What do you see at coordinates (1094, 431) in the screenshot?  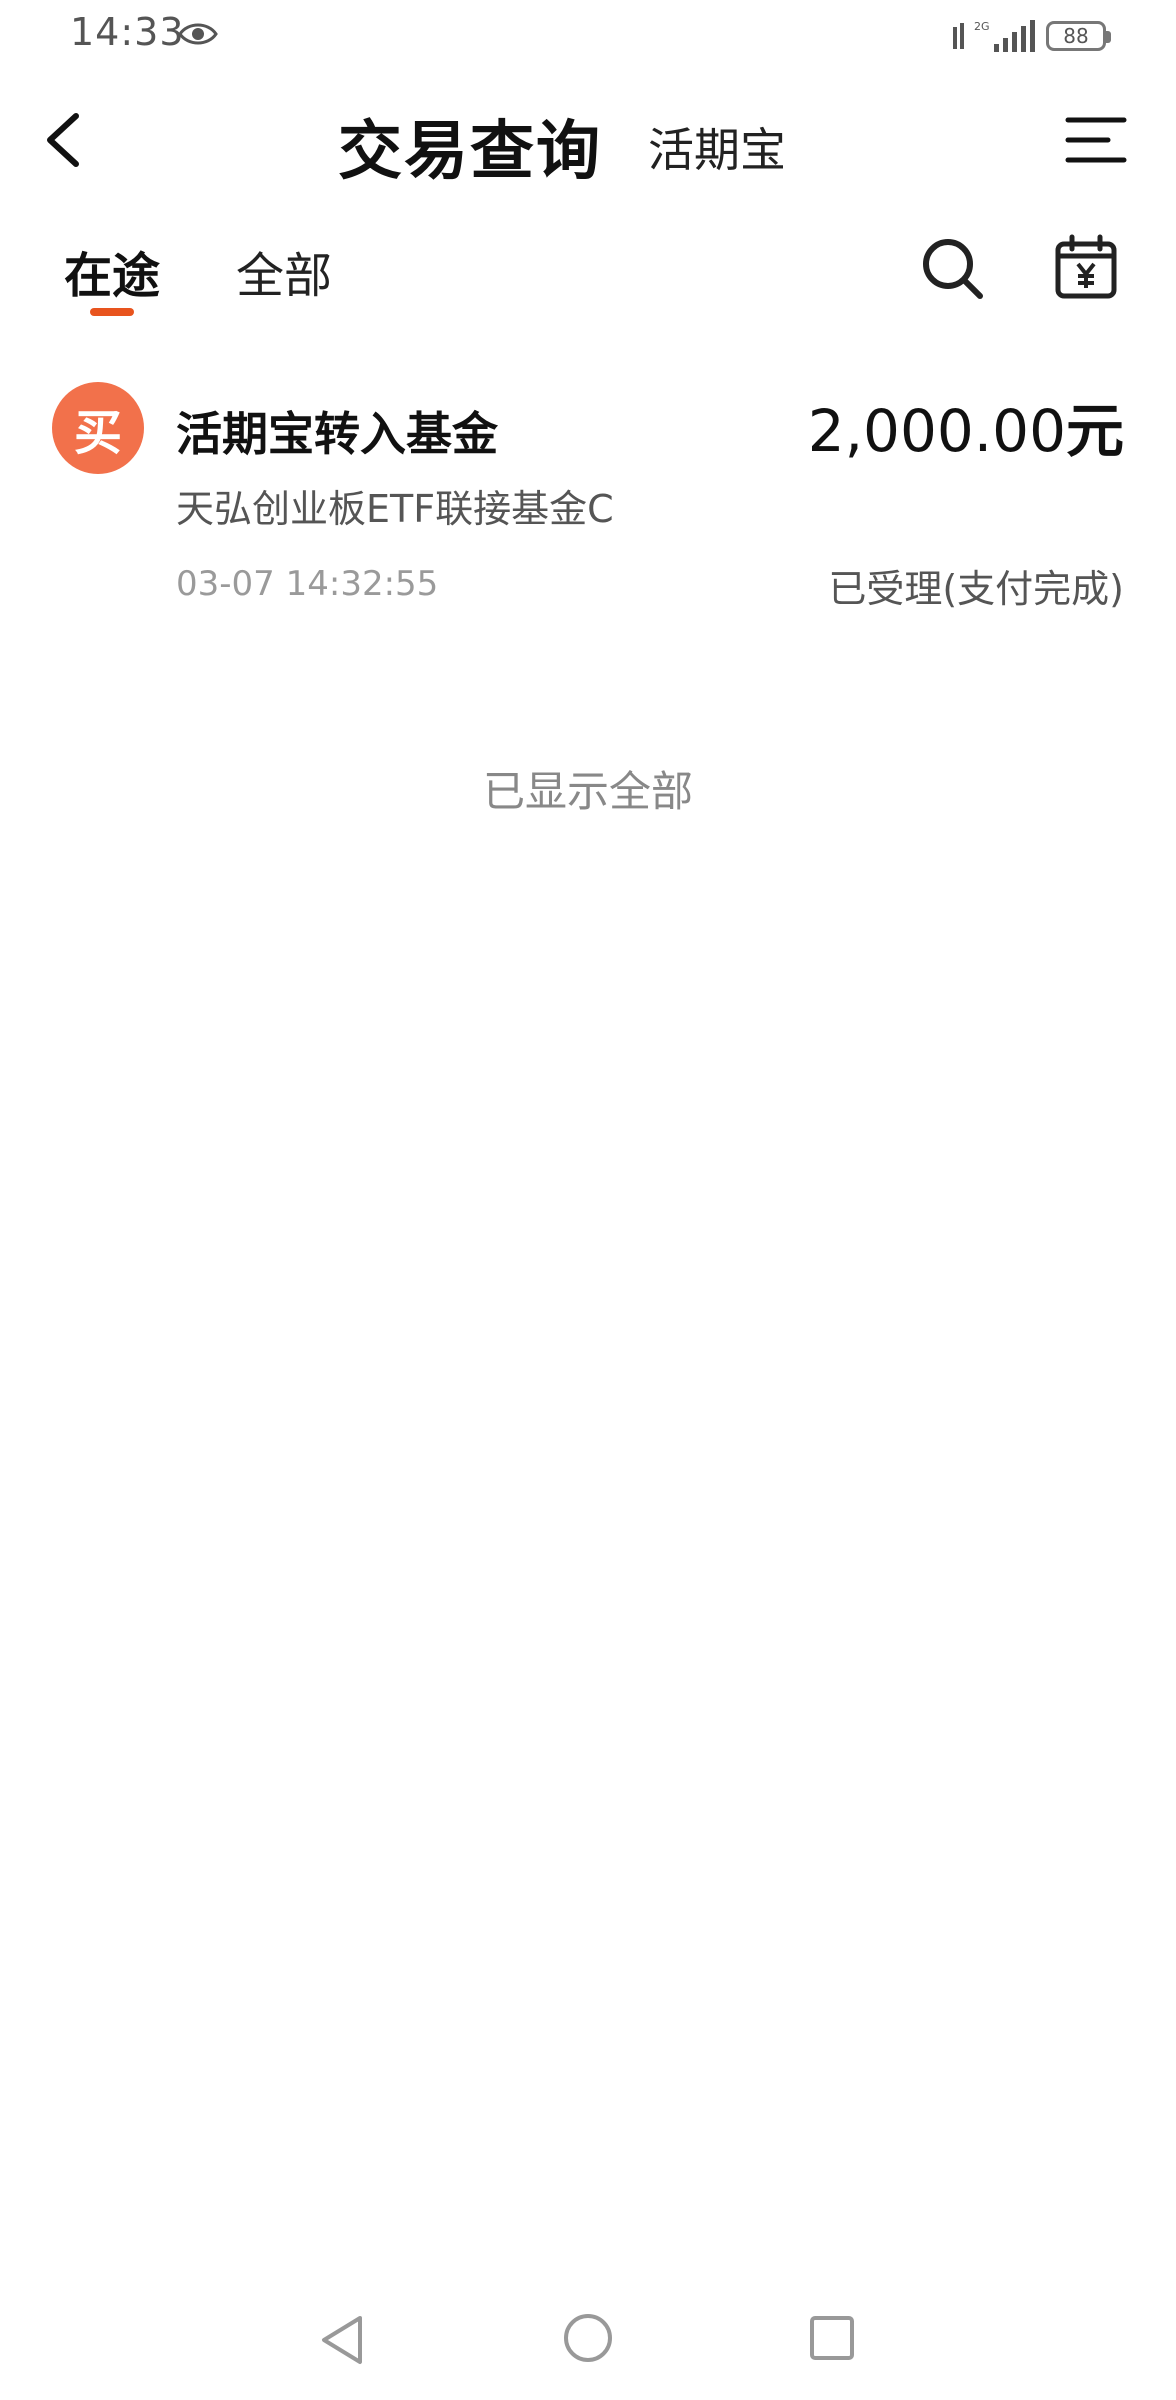 I see `amount-unit: 元` at bounding box center [1094, 431].